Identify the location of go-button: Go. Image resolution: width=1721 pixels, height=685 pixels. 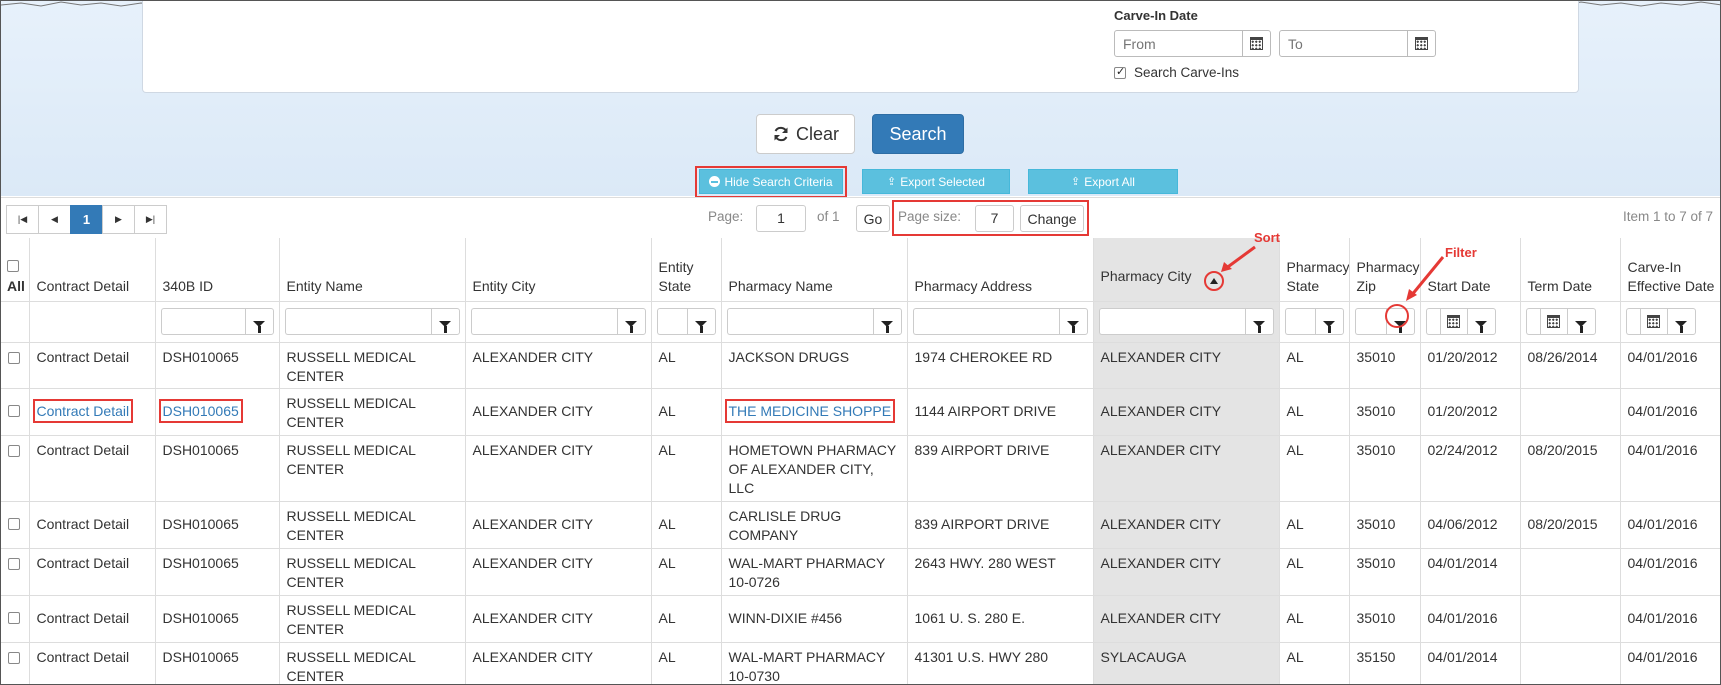
(873, 218).